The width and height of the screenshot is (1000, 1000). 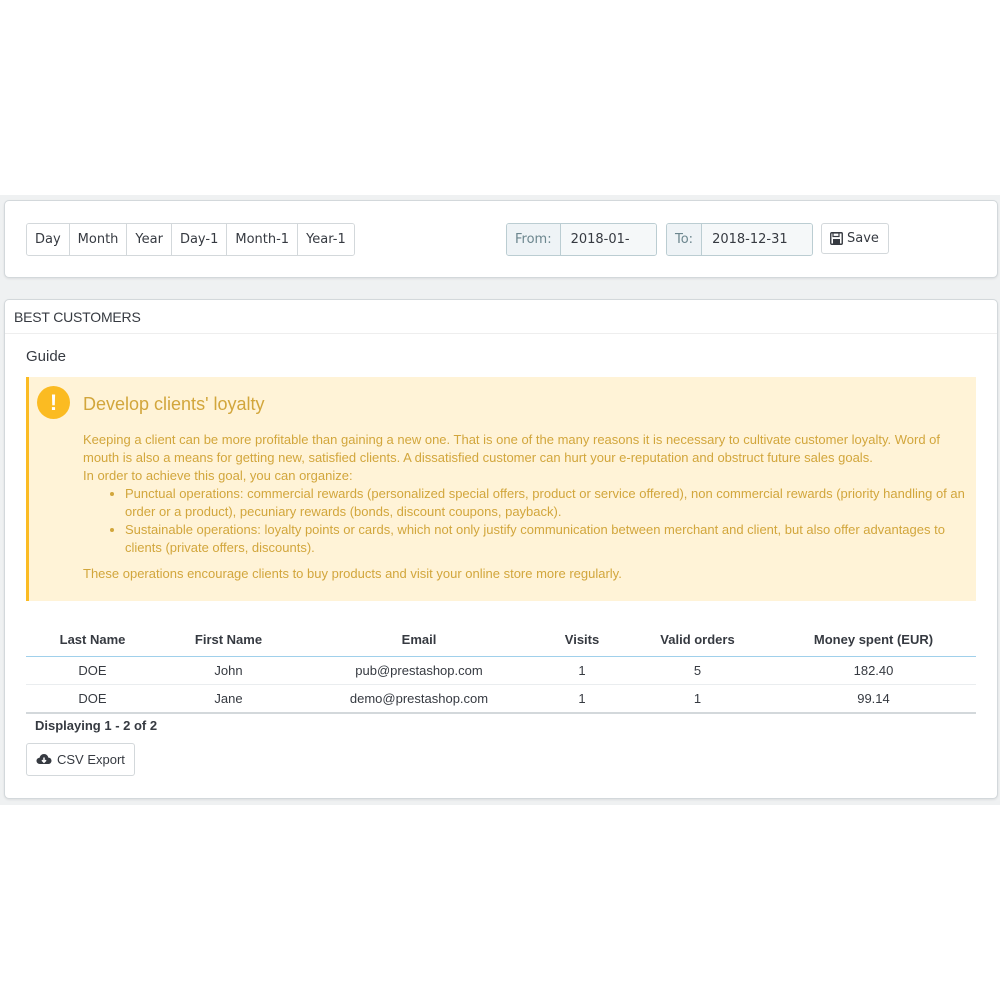 What do you see at coordinates (608, 239) in the screenshot?
I see `from-date-input: 2018-01-01` at bounding box center [608, 239].